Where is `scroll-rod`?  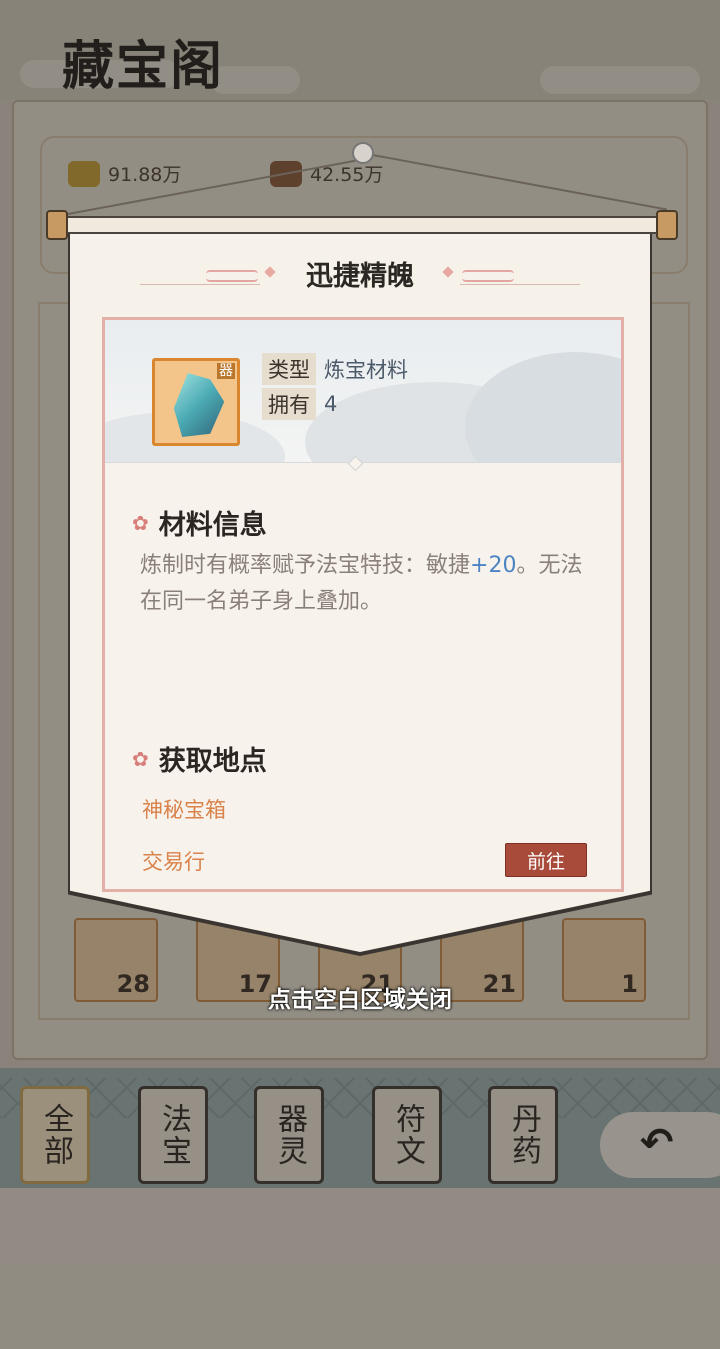
scroll-rod is located at coordinates (360, 225).